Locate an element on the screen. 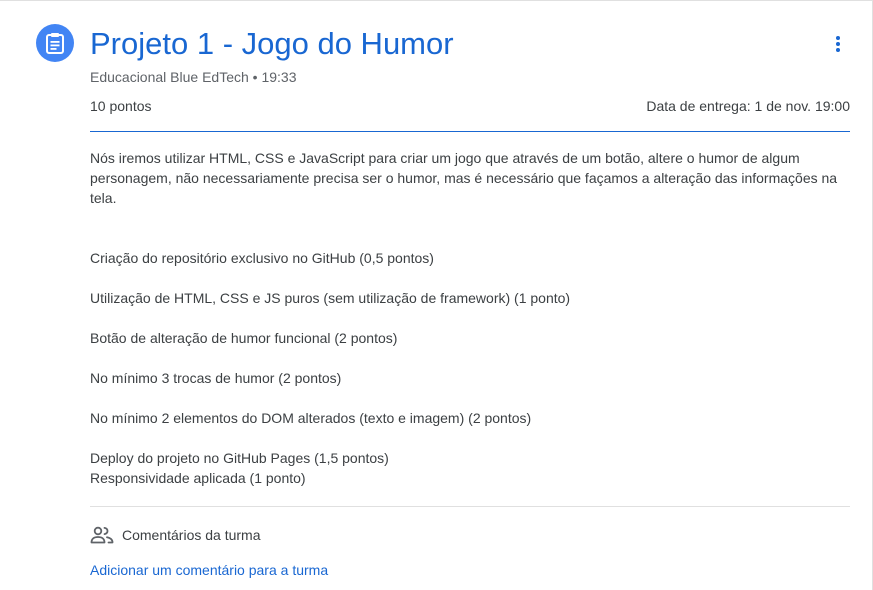 Image resolution: width=873 pixels, height=590 pixels. criteria-item: No mínimo 3 trocas de humor (2 pontos) is located at coordinates (216, 378).